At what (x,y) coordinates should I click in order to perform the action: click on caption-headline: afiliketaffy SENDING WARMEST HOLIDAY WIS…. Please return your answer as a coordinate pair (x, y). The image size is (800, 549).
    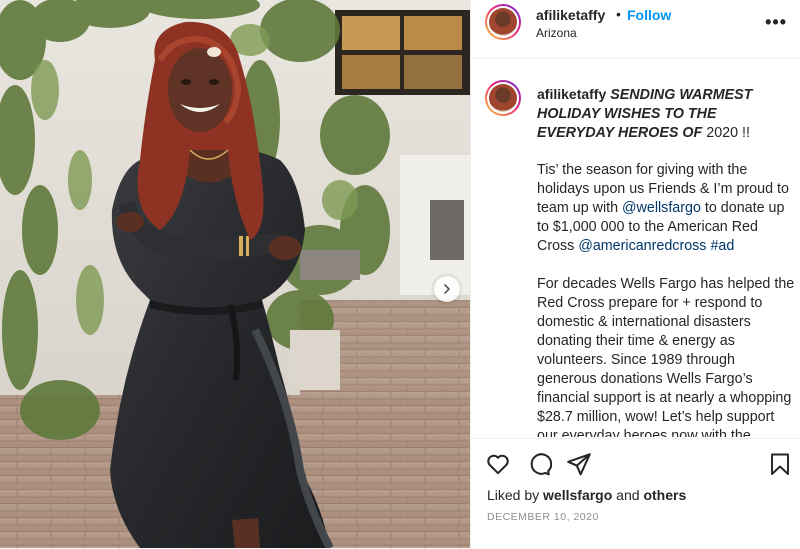
    Looking at the image, I should click on (667, 114).